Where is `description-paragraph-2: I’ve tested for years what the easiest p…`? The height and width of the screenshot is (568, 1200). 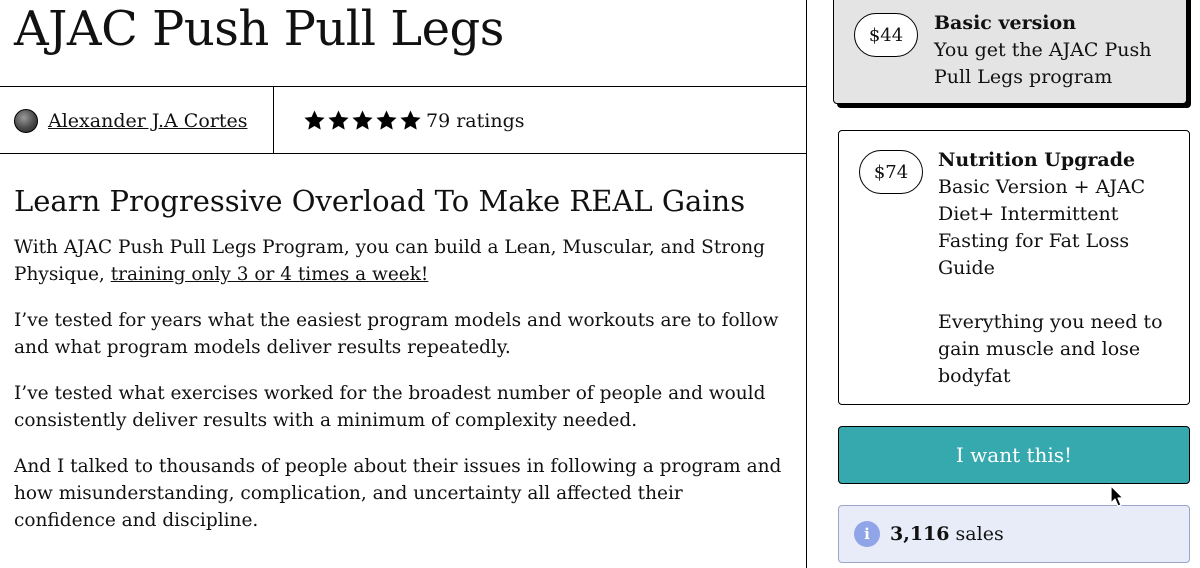
description-paragraph-2: I’ve tested for years what the easiest p… is located at coordinates (396, 334).